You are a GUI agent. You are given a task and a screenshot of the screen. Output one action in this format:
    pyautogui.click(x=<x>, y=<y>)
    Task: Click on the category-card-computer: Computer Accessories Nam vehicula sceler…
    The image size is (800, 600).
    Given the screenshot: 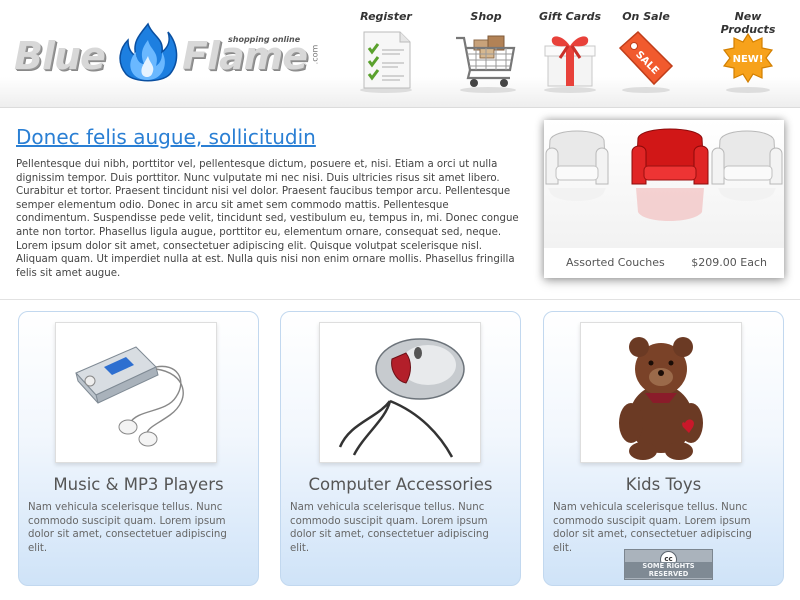 What is the action you would take?
    pyautogui.click(x=400, y=448)
    